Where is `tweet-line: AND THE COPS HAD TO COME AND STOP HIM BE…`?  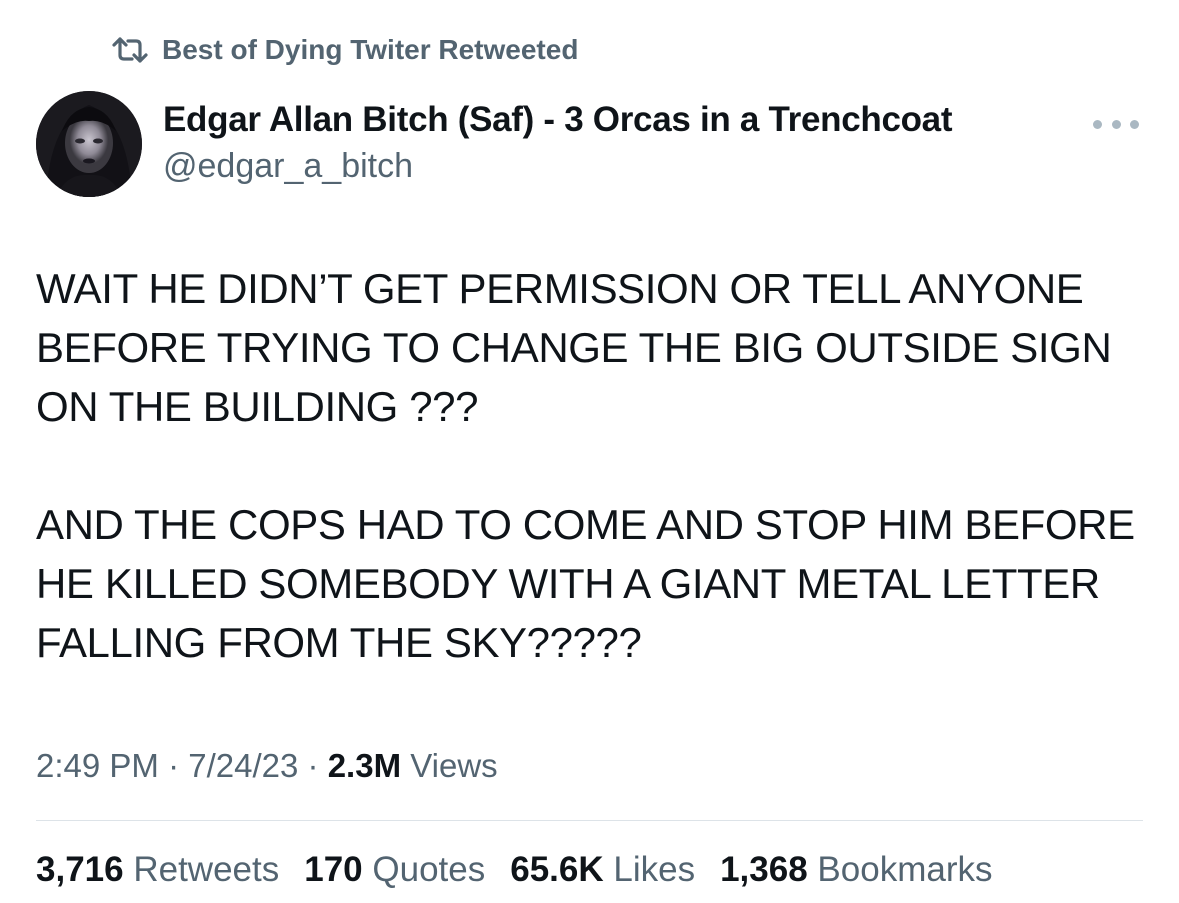
tweet-line: AND THE COPS HAD TO COME AND STOP HIM BE… is located at coordinates (585, 524).